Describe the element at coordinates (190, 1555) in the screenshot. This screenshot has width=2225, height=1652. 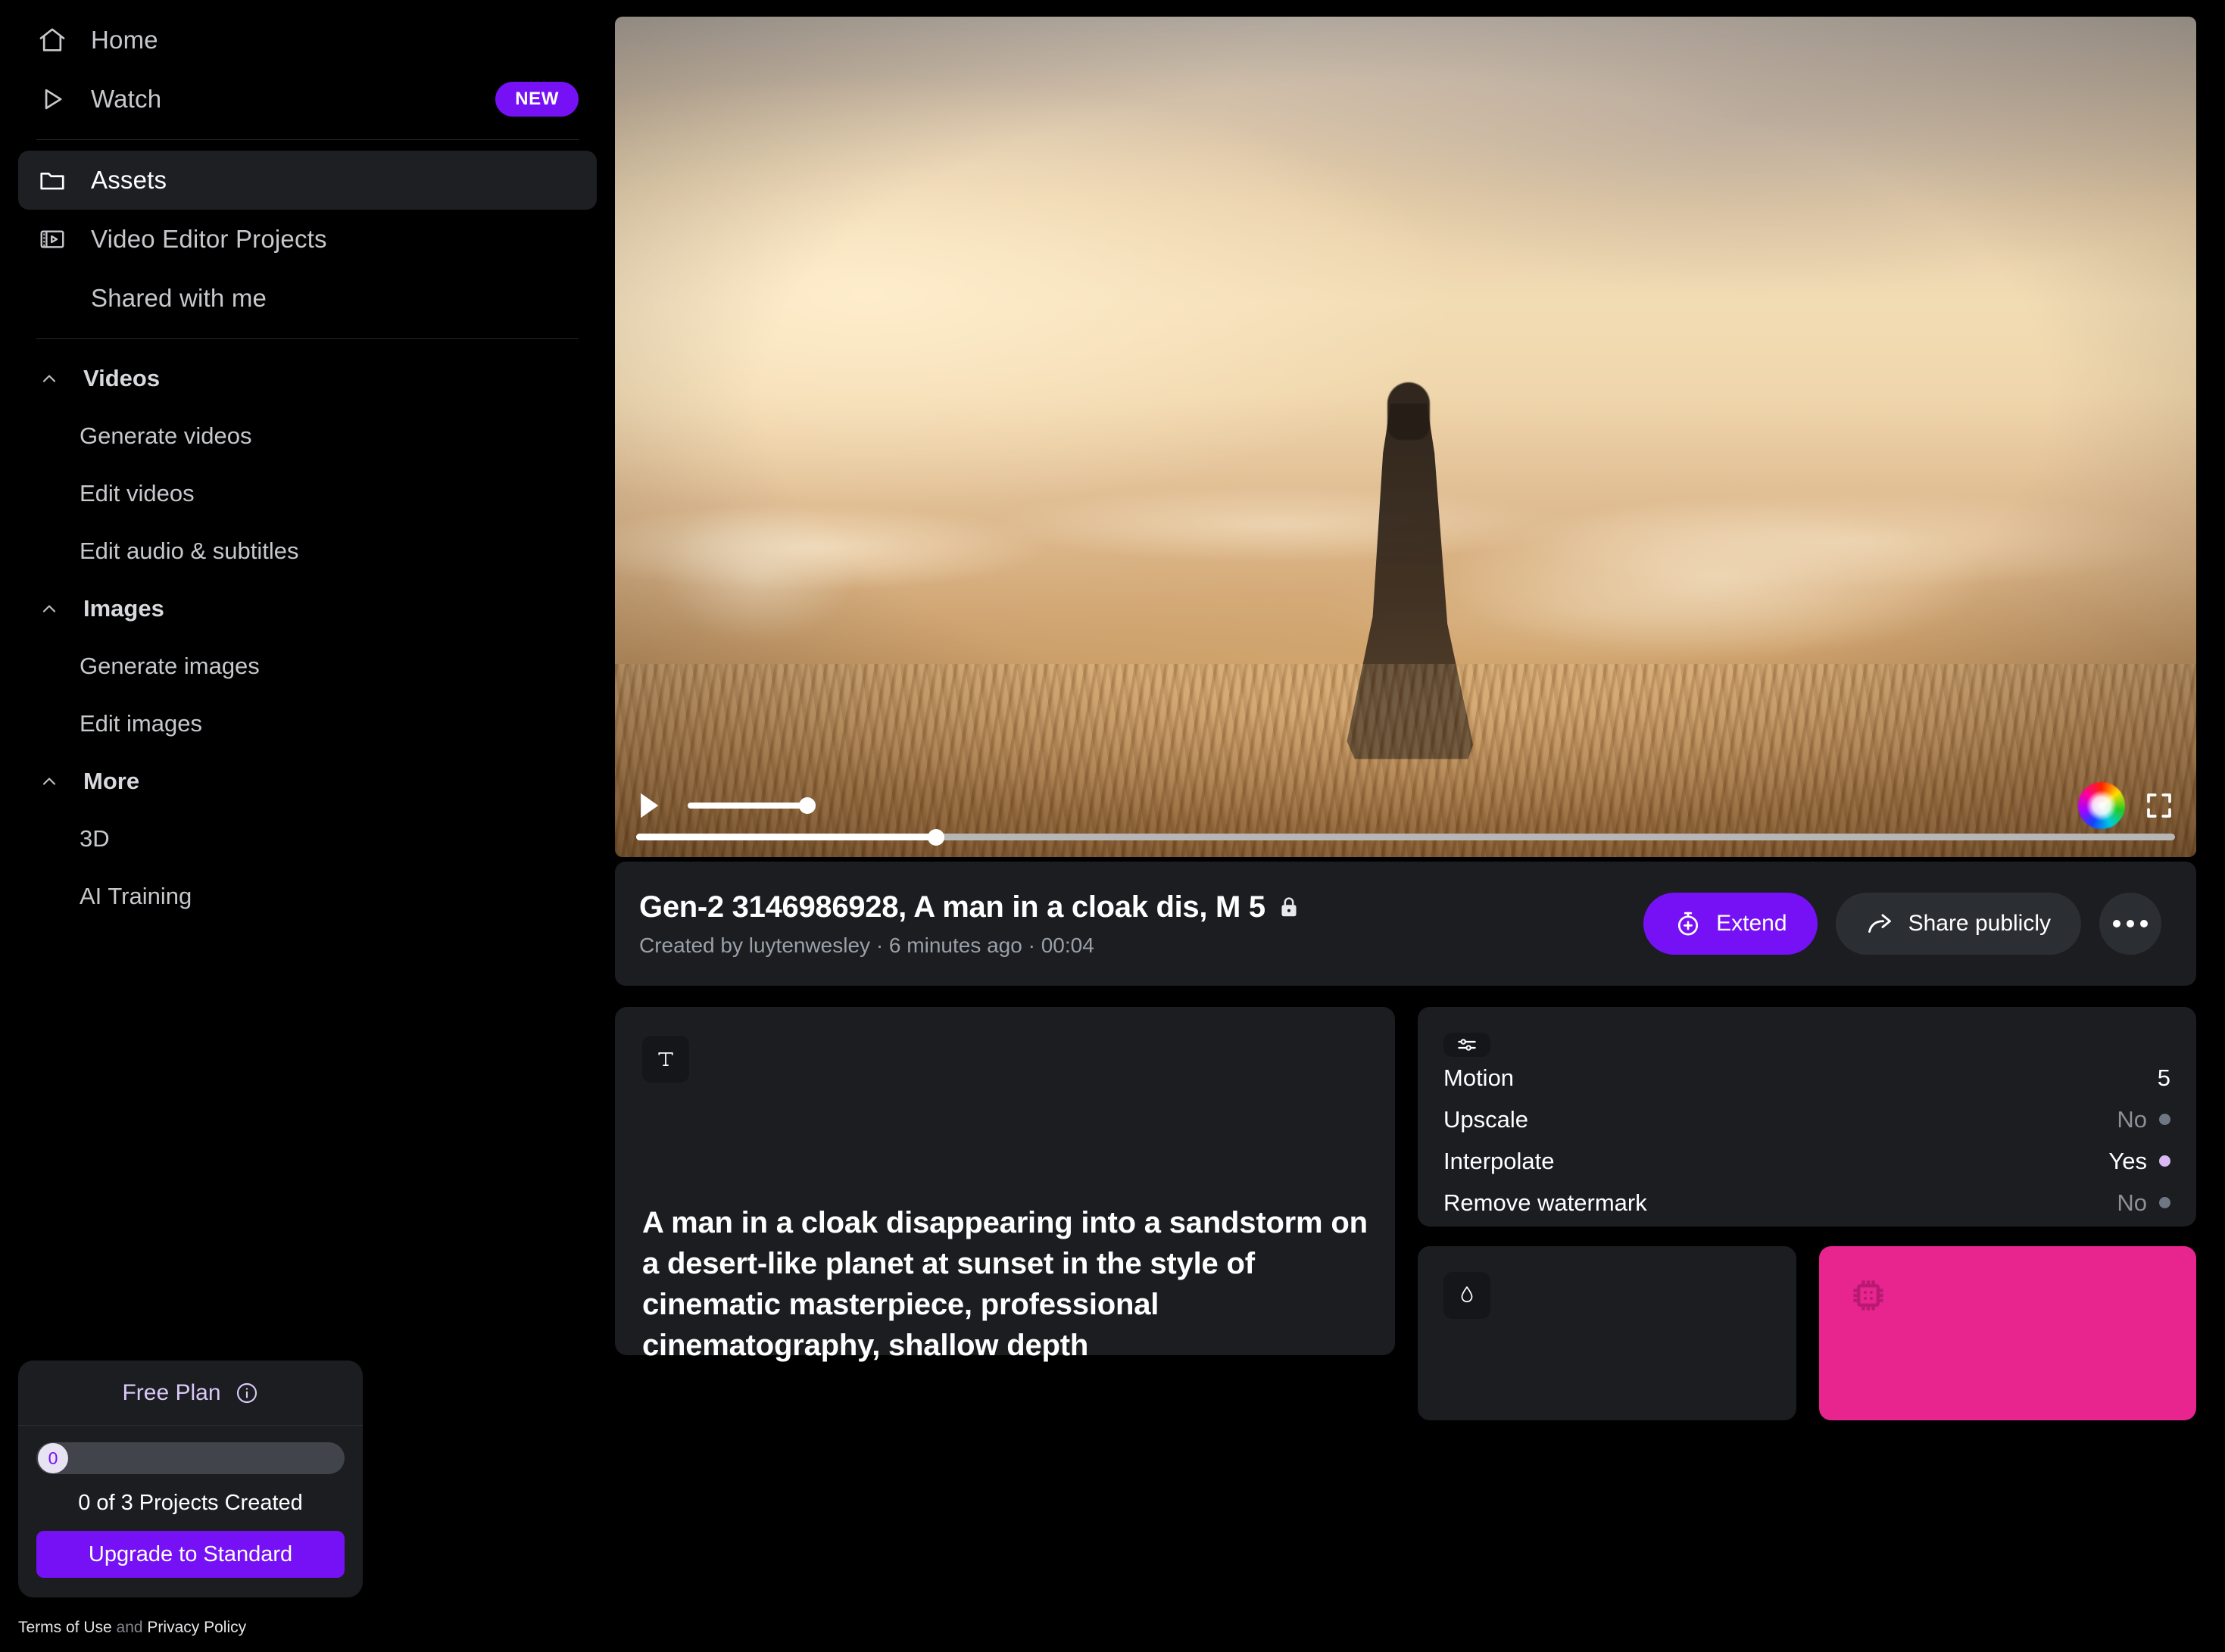
I see `upgrade-to-standard-button: Upgrade to Standard` at that location.